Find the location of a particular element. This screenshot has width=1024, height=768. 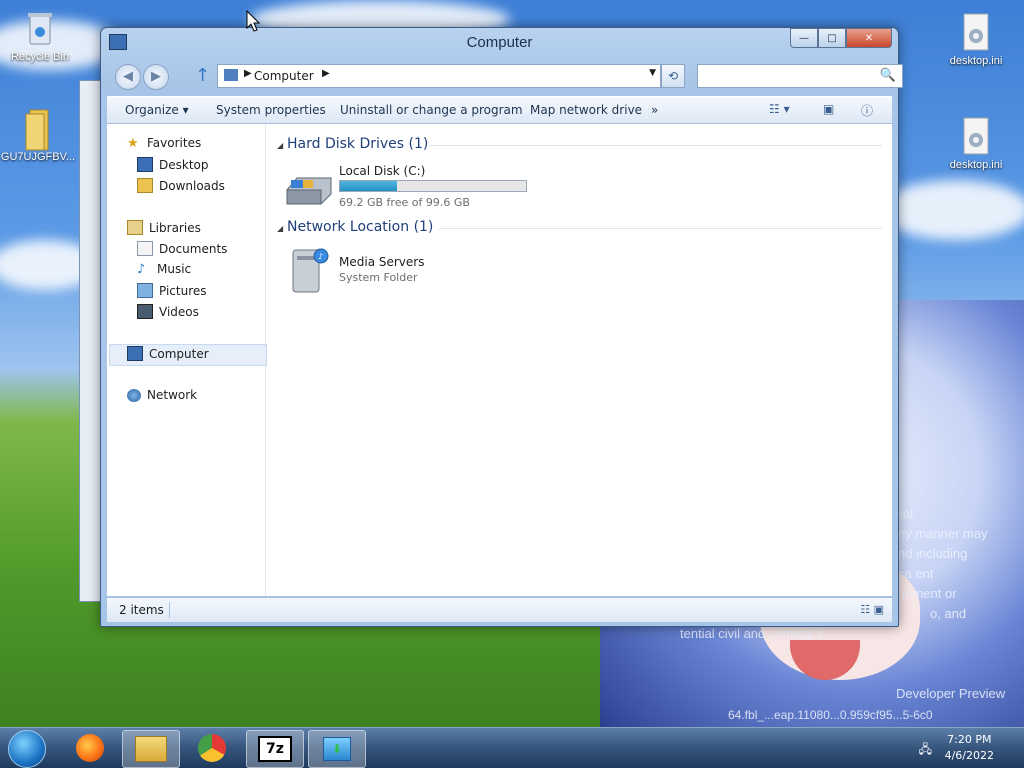

sidebar-item-pictures: Pictures is located at coordinates (172, 290).